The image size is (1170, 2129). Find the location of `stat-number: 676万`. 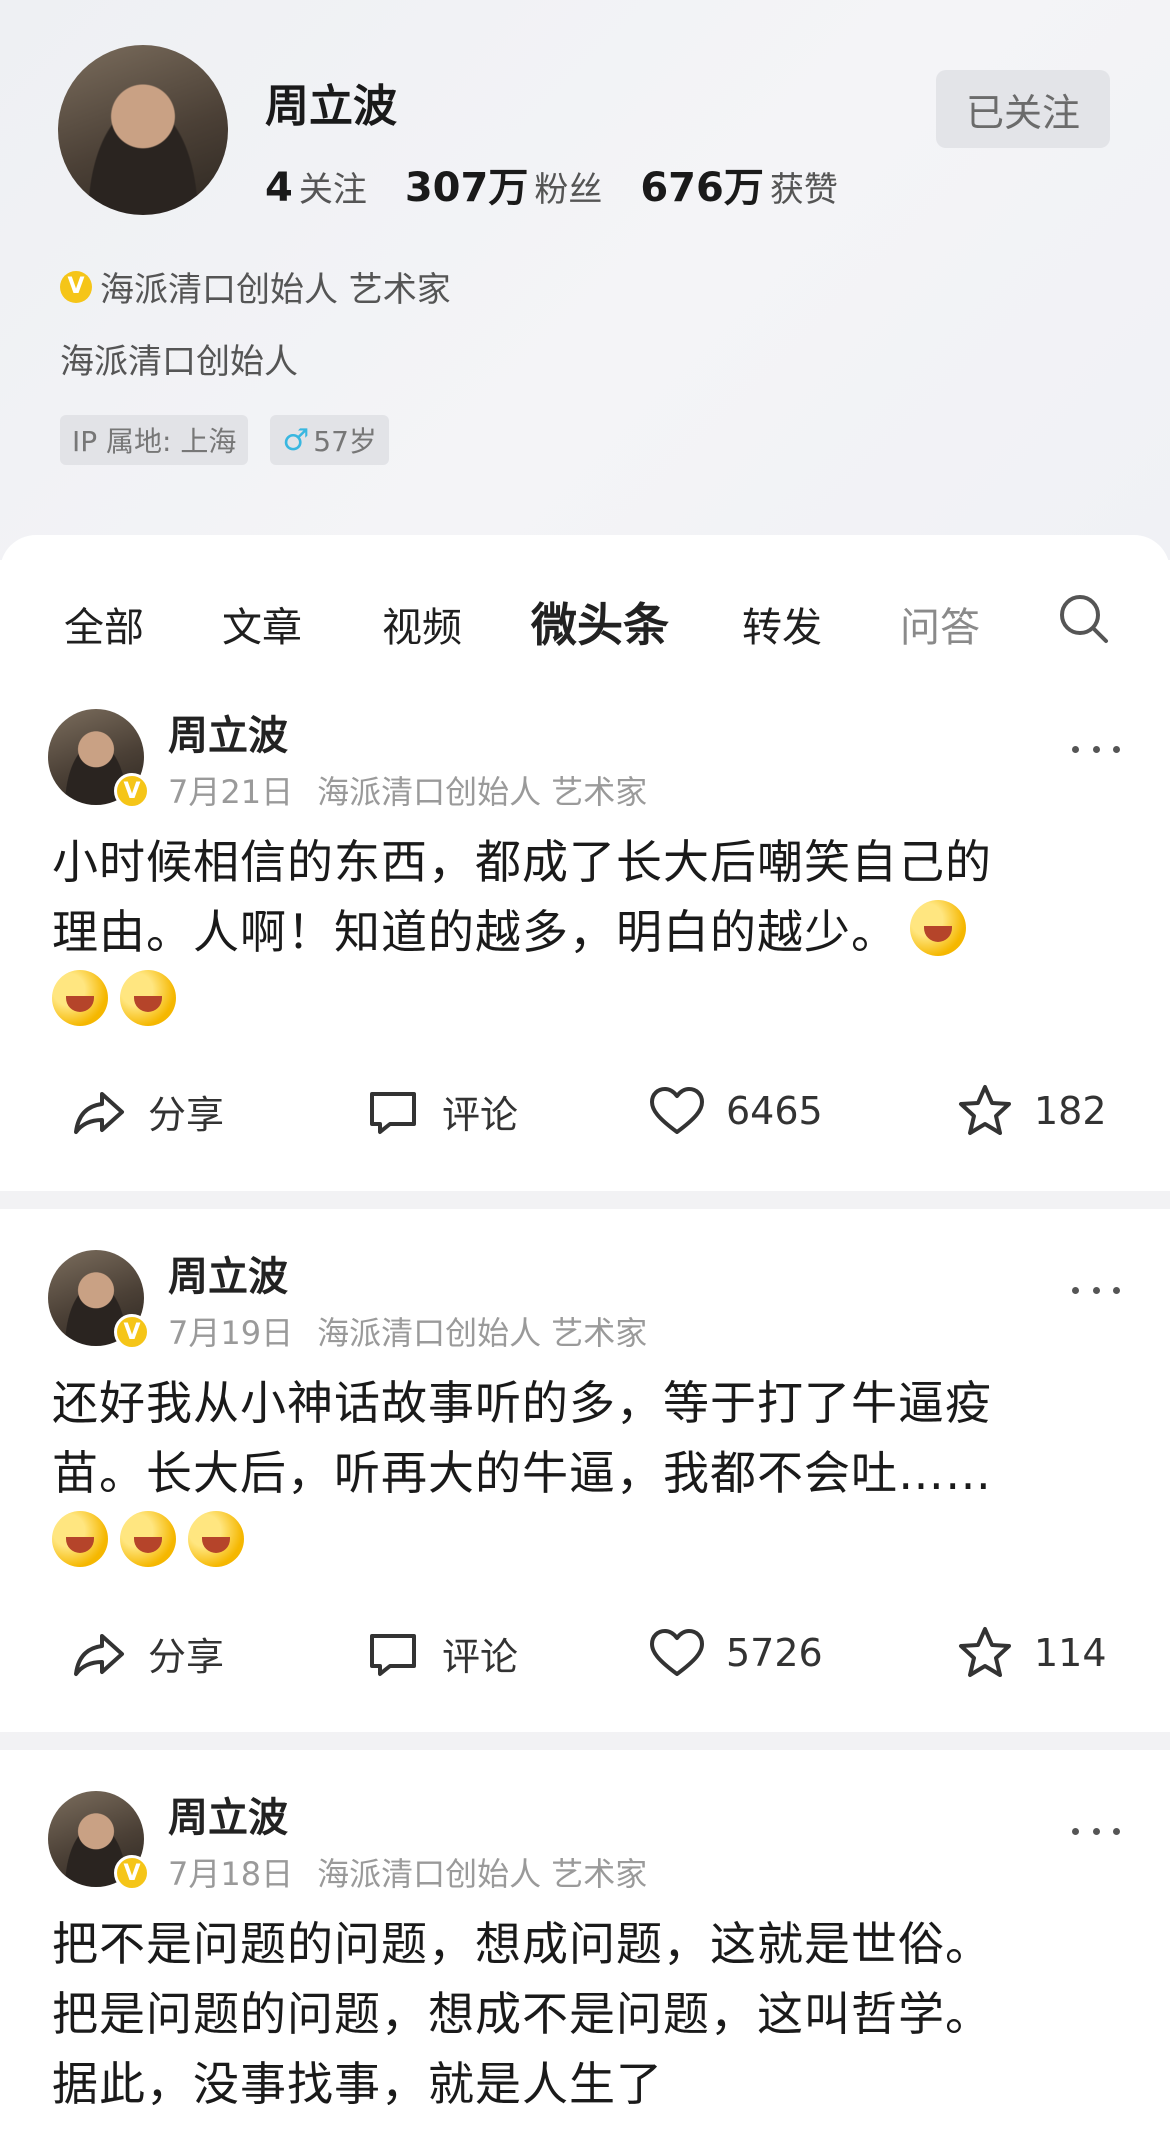

stat-number: 676万 is located at coordinates (702, 188).